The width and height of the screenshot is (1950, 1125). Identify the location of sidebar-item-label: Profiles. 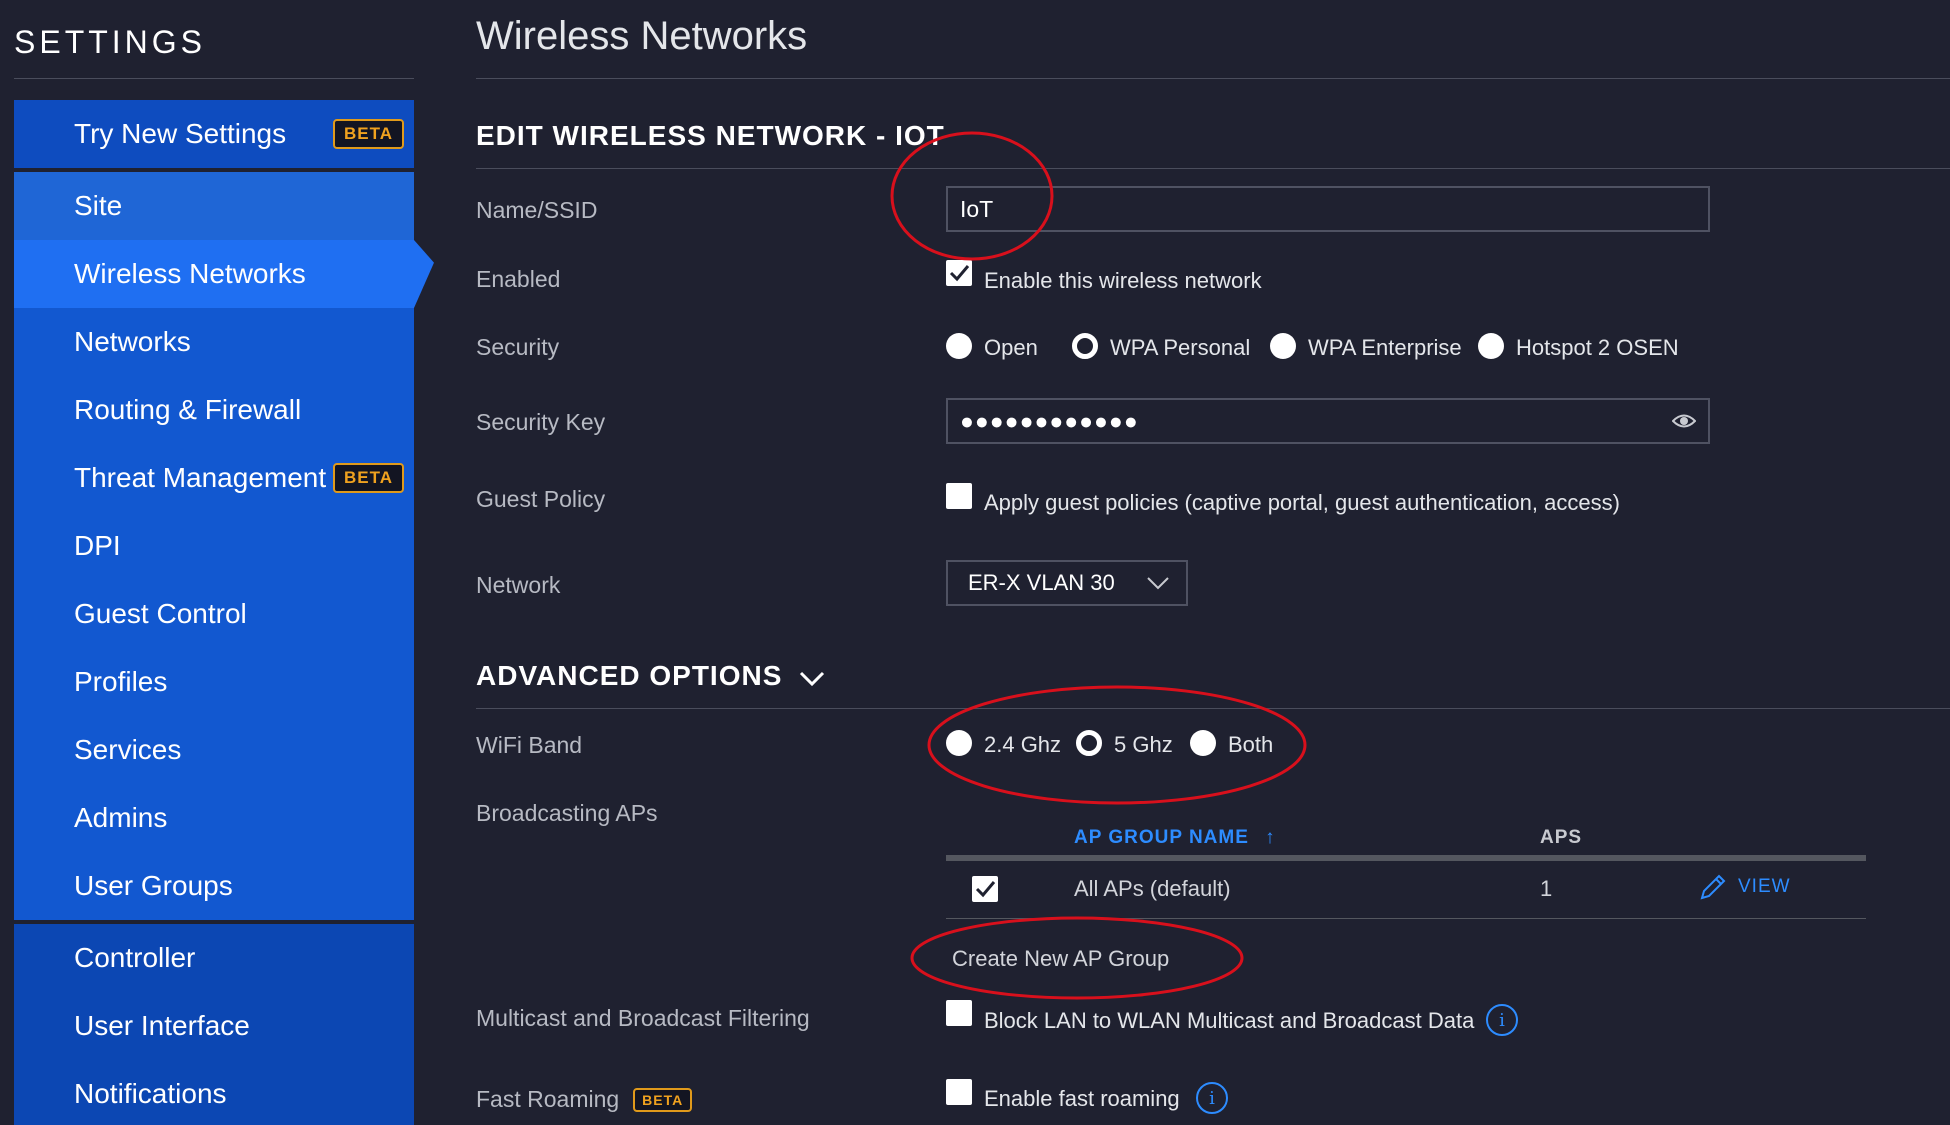
(121, 681).